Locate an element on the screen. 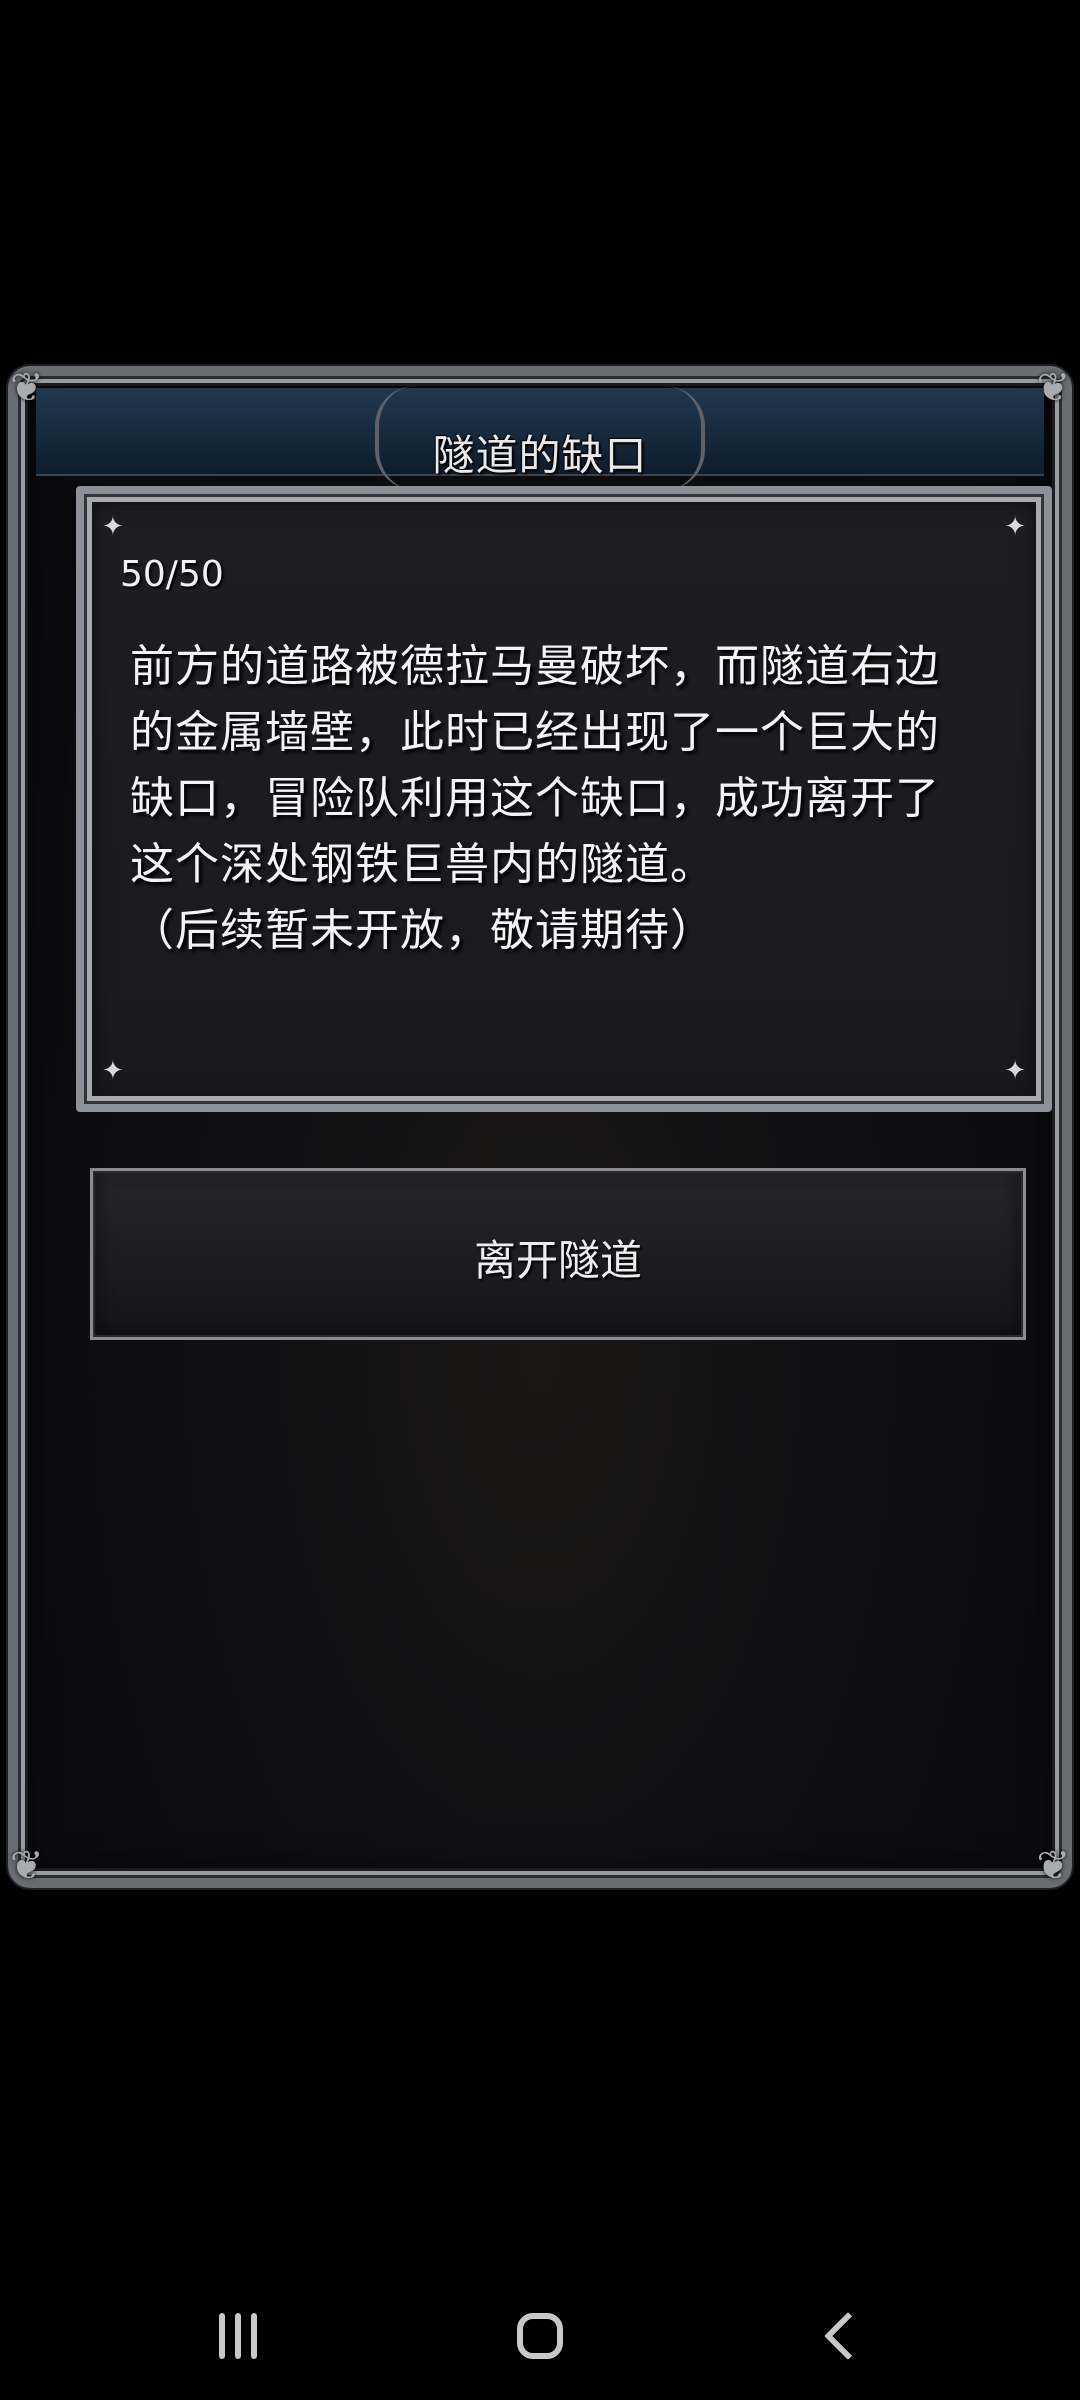 The width and height of the screenshot is (1080, 2400). story-line: （后续暂未开放，敬请期待） is located at coordinates (422, 930).